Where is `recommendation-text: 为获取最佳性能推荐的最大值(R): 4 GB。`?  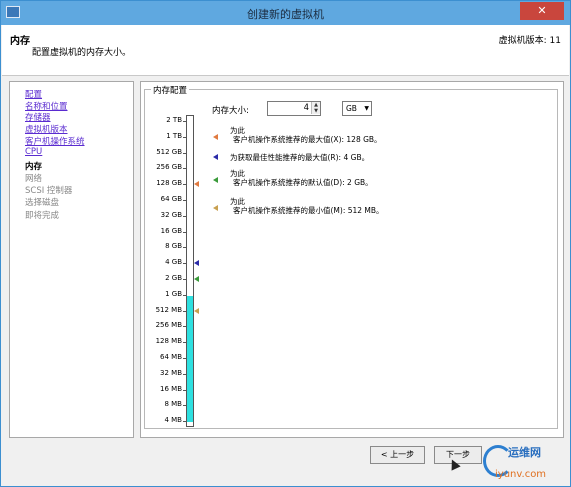 recommendation-text: 为获取最佳性能推荐的最大值(R): 4 GB。 is located at coordinates (300, 157).